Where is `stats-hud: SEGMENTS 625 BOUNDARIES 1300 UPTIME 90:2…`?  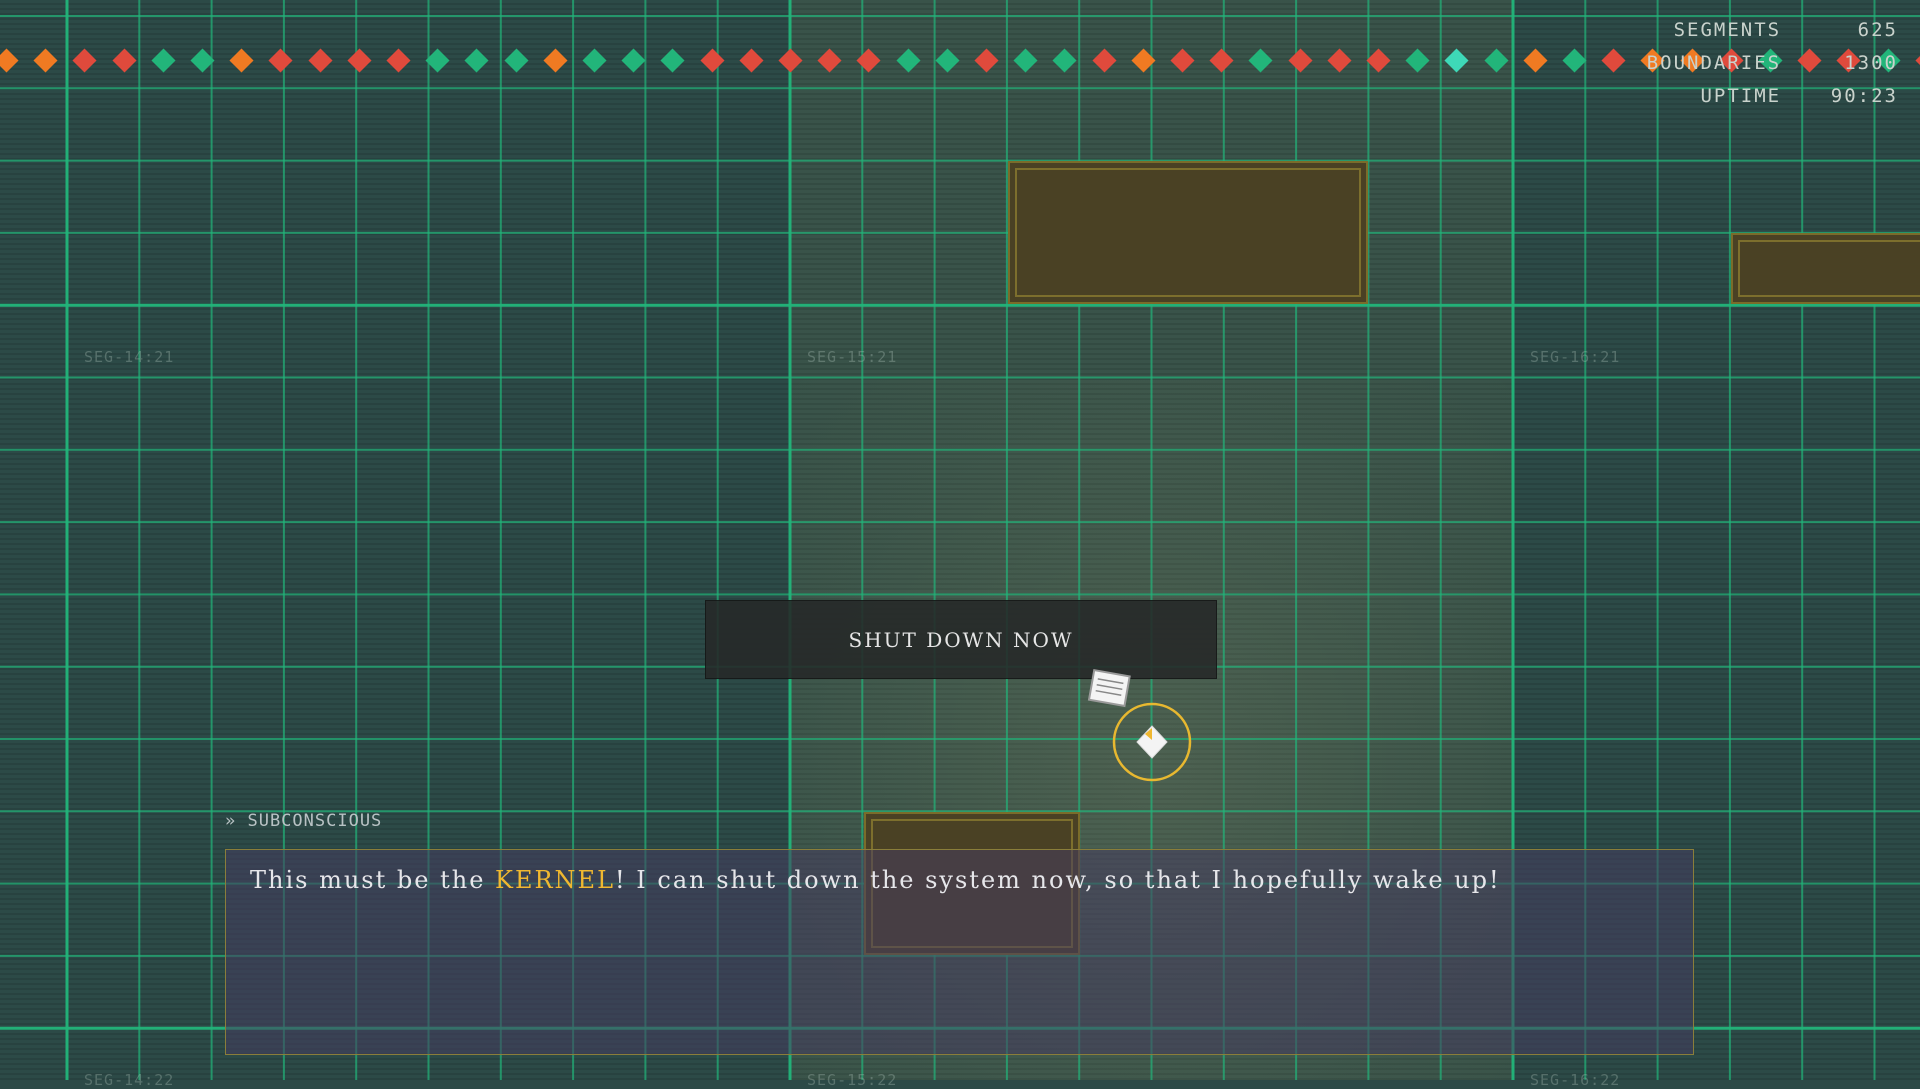 stats-hud: SEGMENTS 625 BOUNDARIES 1300 UPTIME 90:2… is located at coordinates (1772, 63).